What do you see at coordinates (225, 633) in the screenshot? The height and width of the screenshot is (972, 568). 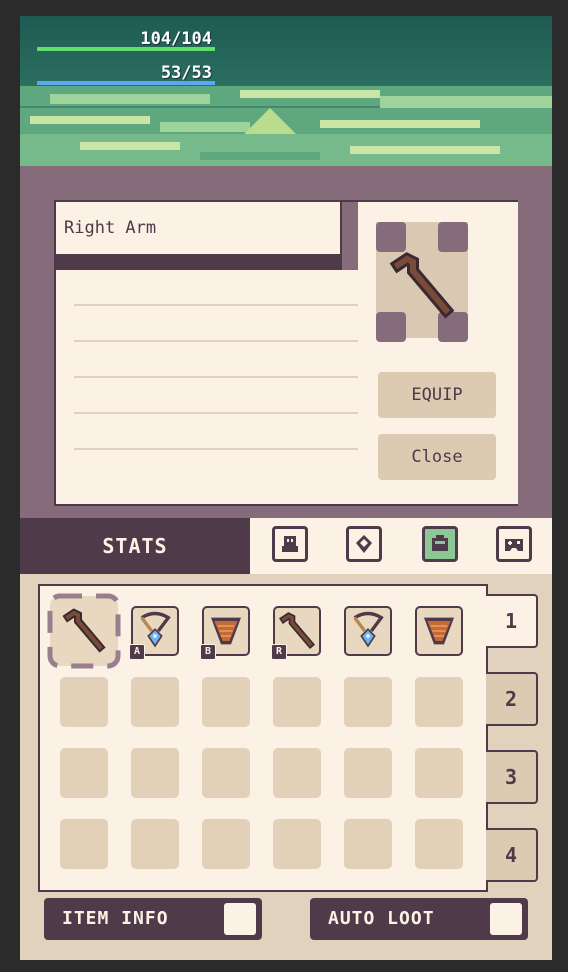 I see `inventory-item: B` at bounding box center [225, 633].